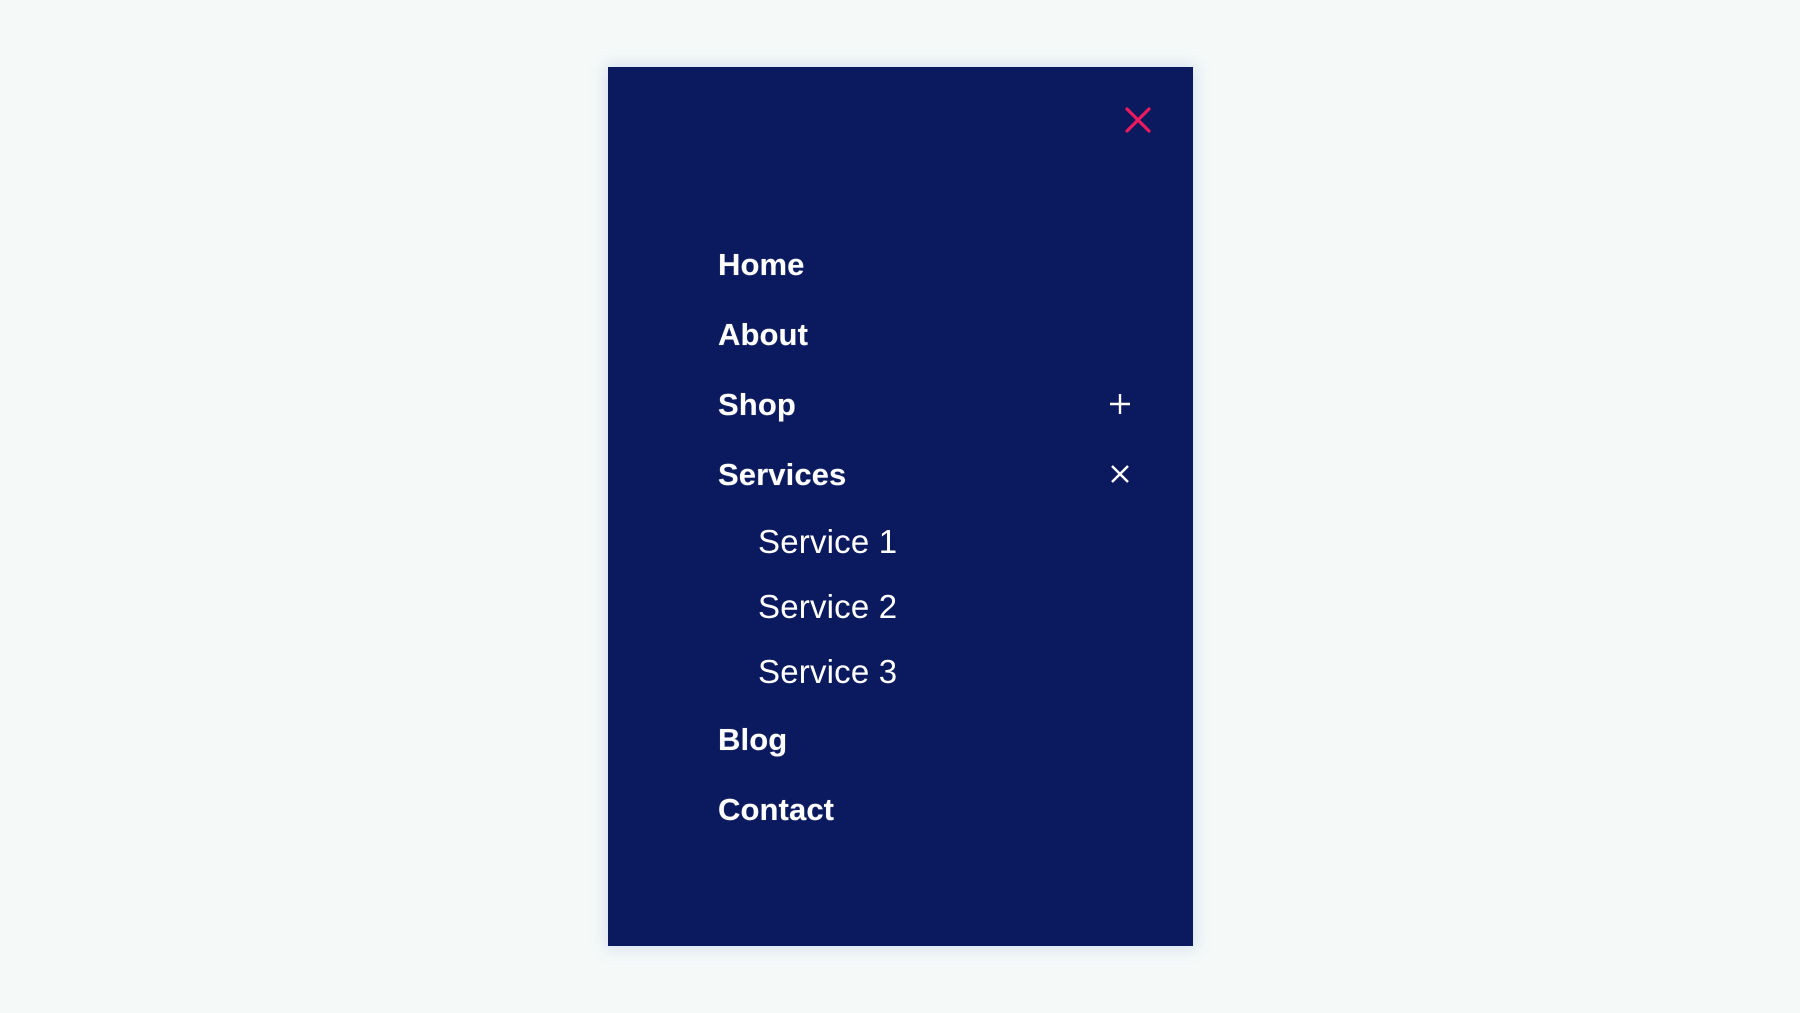  I want to click on nav-item-contact: Contact, so click(900, 809).